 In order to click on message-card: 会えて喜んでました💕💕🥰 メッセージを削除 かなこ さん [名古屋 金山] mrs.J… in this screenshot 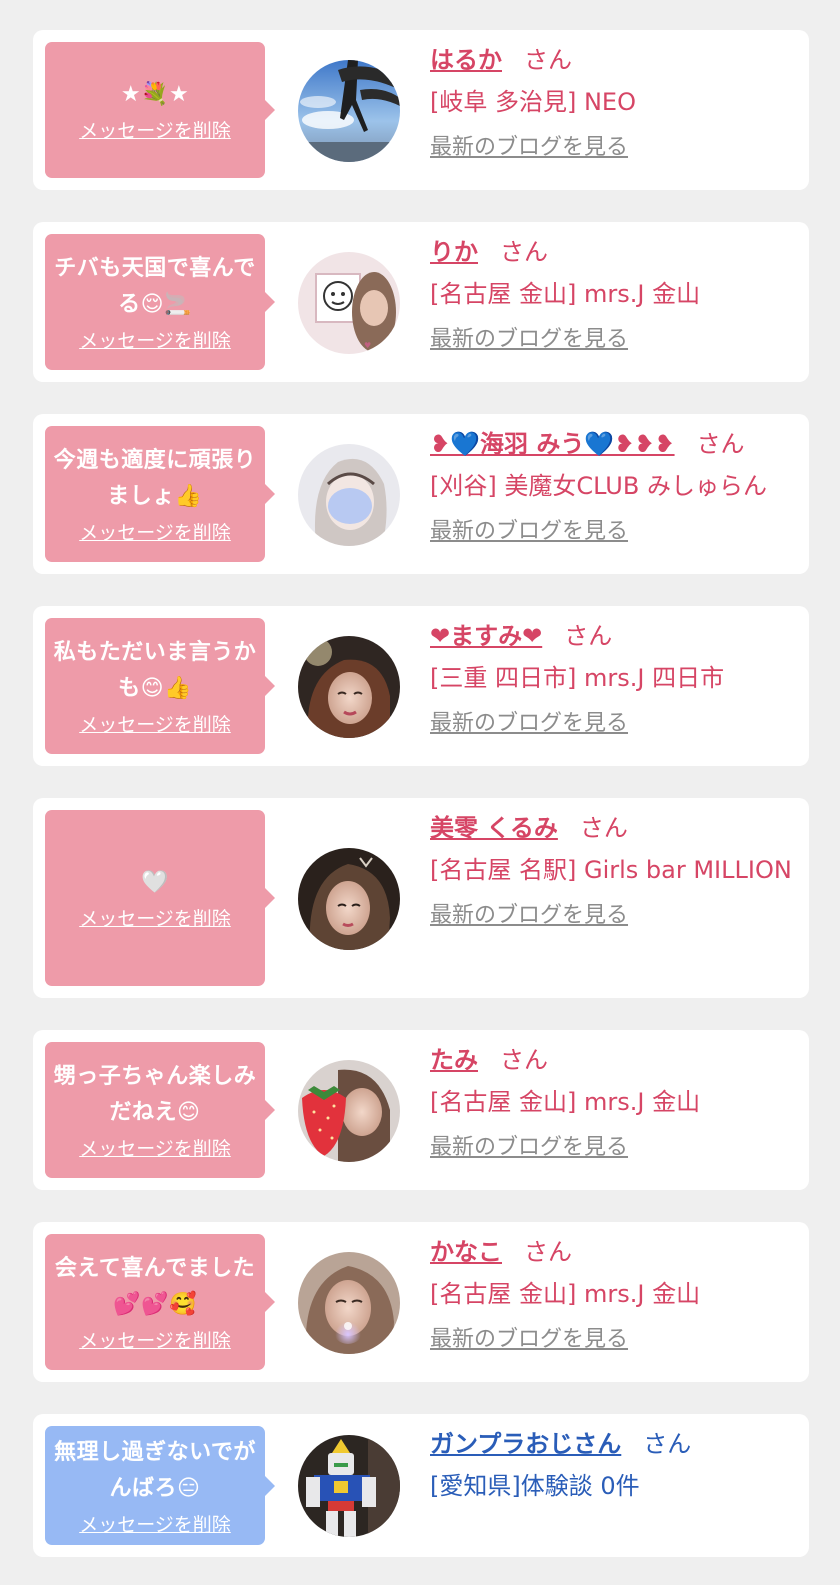, I will do `click(421, 1302)`.